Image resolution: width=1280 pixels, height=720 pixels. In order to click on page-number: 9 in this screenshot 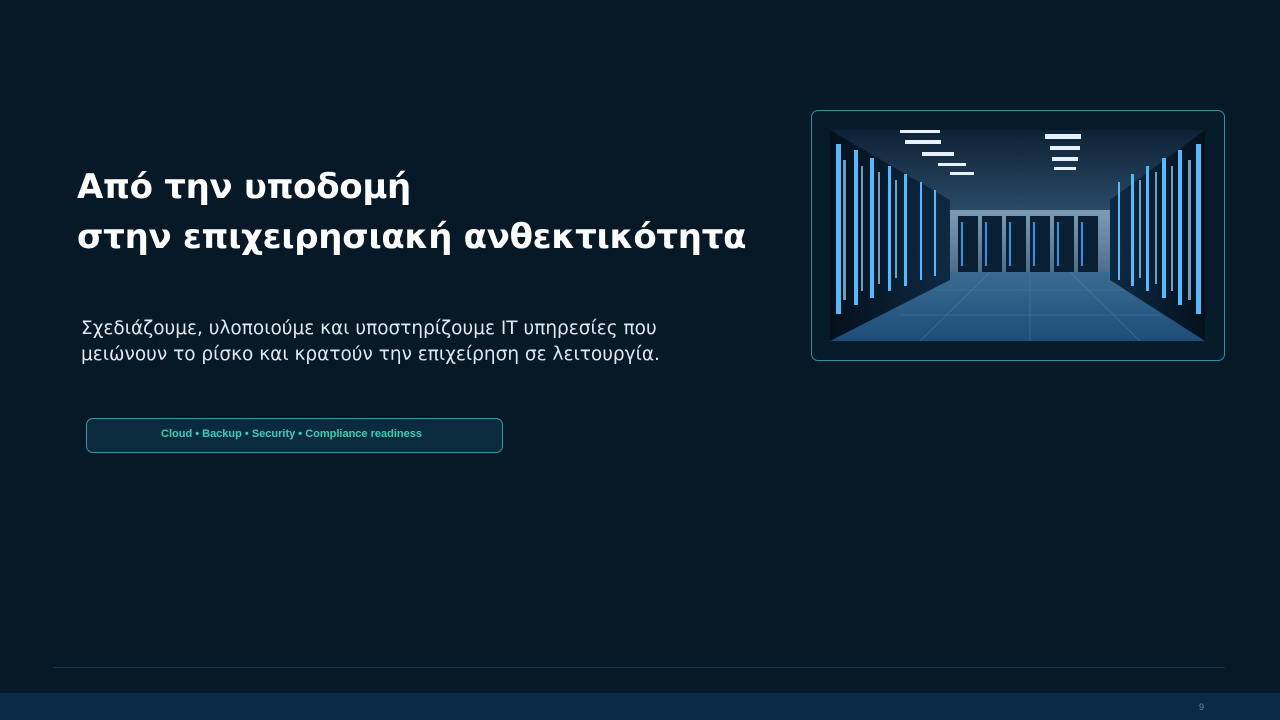, I will do `click(1201, 707)`.